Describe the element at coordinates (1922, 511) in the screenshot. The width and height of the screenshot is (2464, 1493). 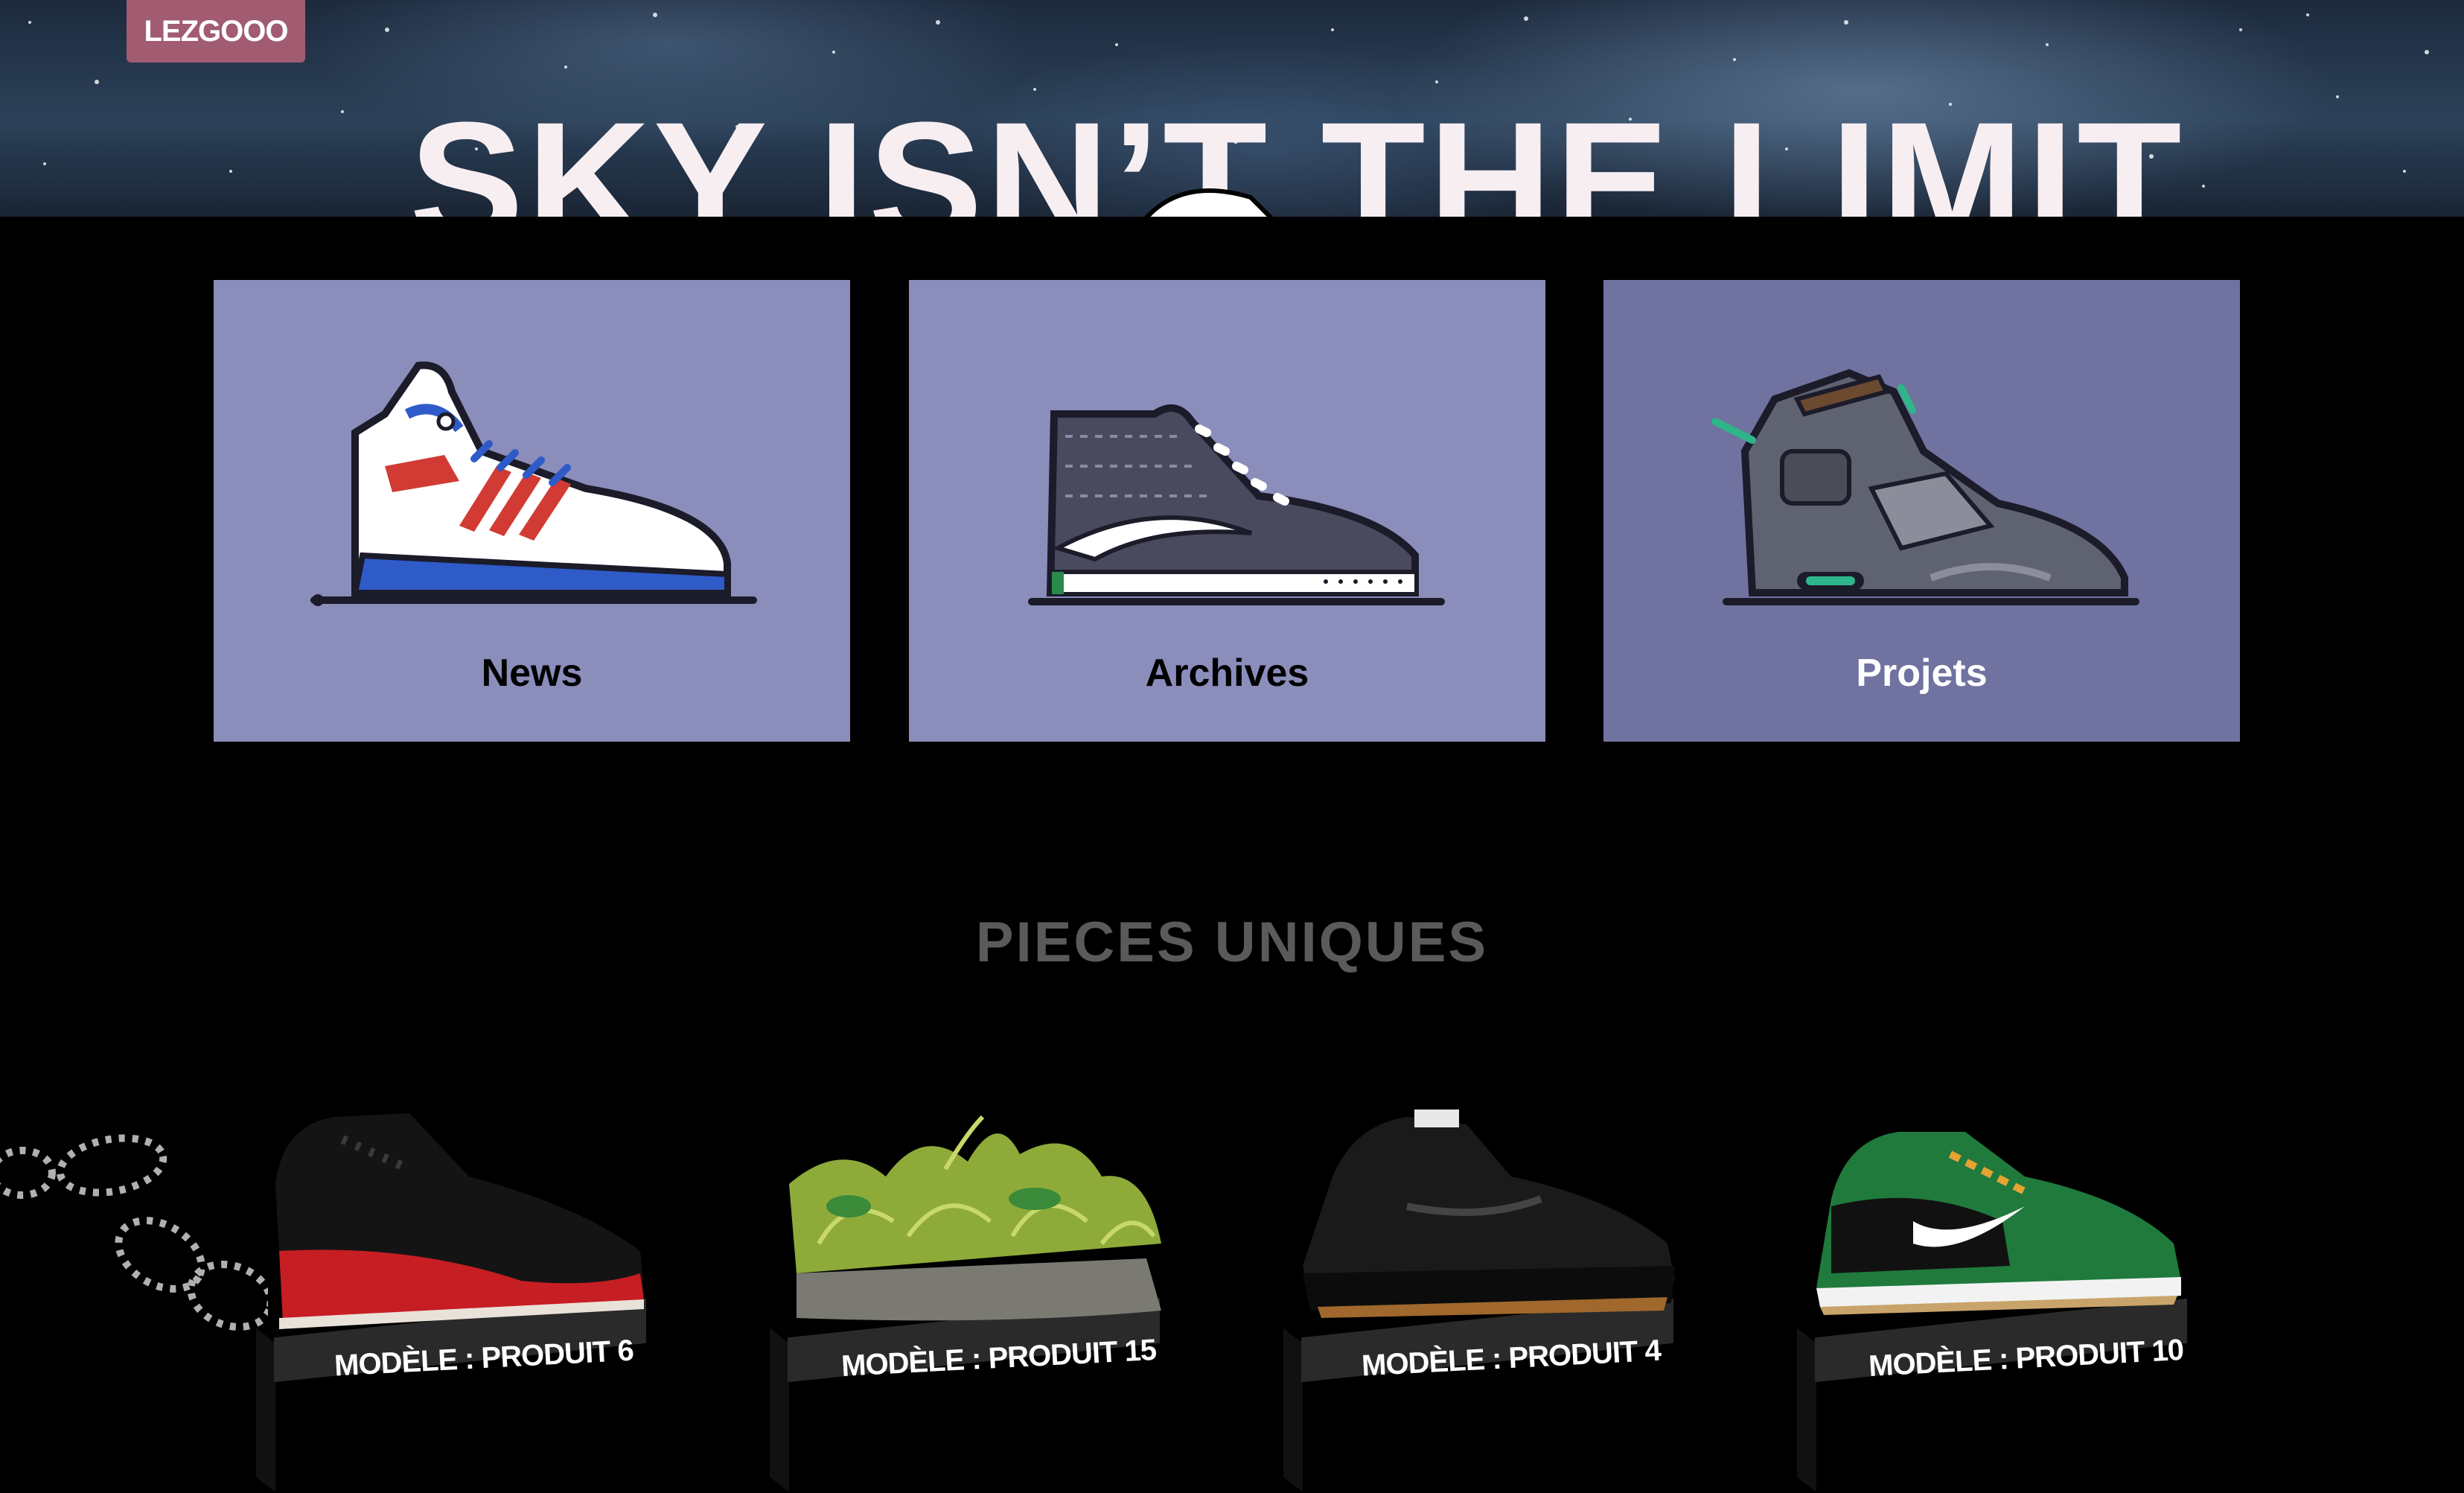
I see `category-card-projets: Projets` at that location.